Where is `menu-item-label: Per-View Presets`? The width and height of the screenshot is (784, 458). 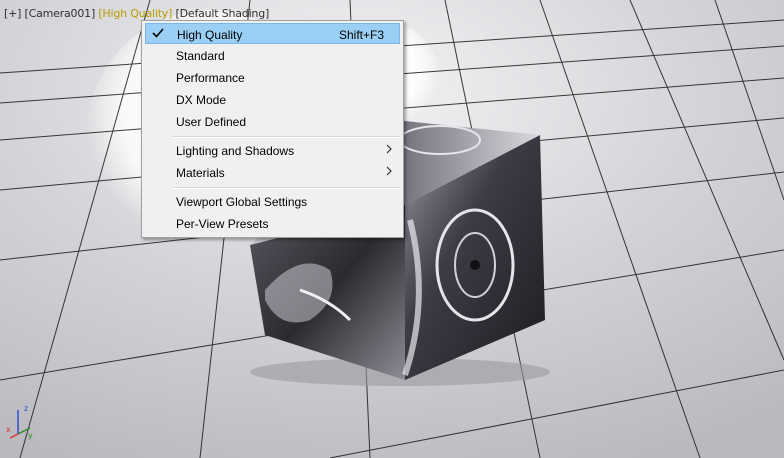 menu-item-label: Per-View Presets is located at coordinates (222, 224).